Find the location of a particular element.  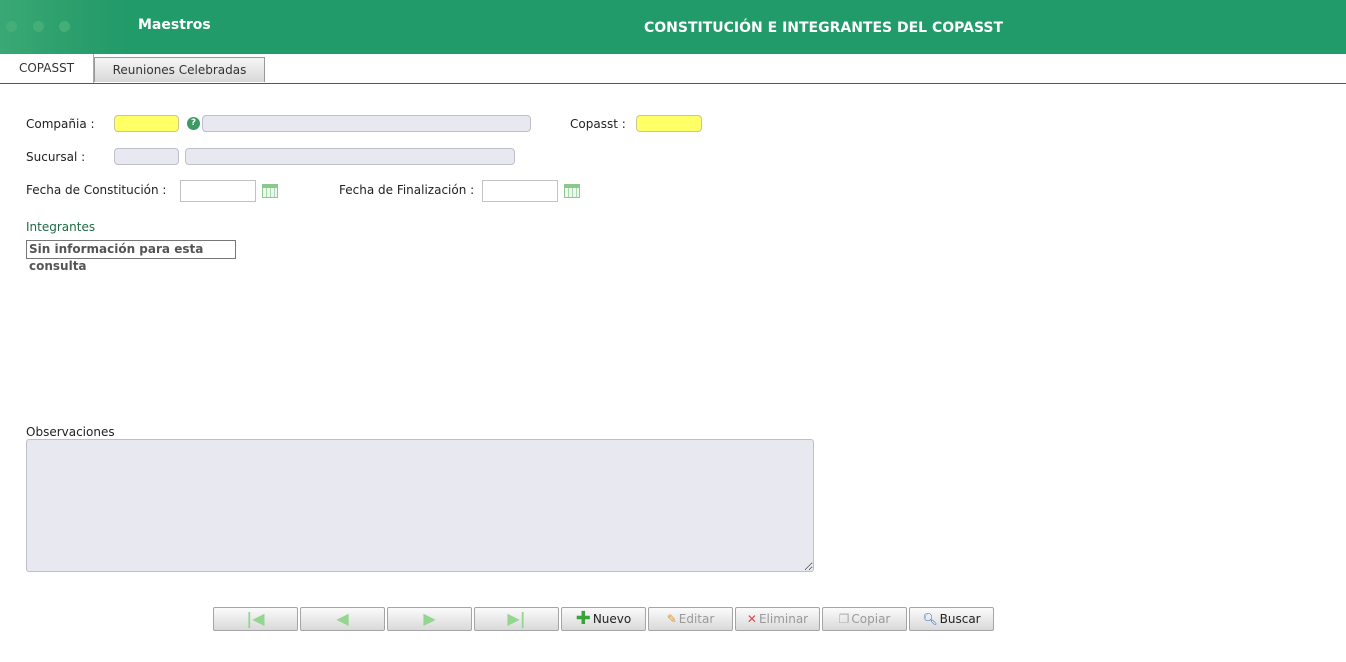

sucursal-label: Sucursal : is located at coordinates (56, 157).